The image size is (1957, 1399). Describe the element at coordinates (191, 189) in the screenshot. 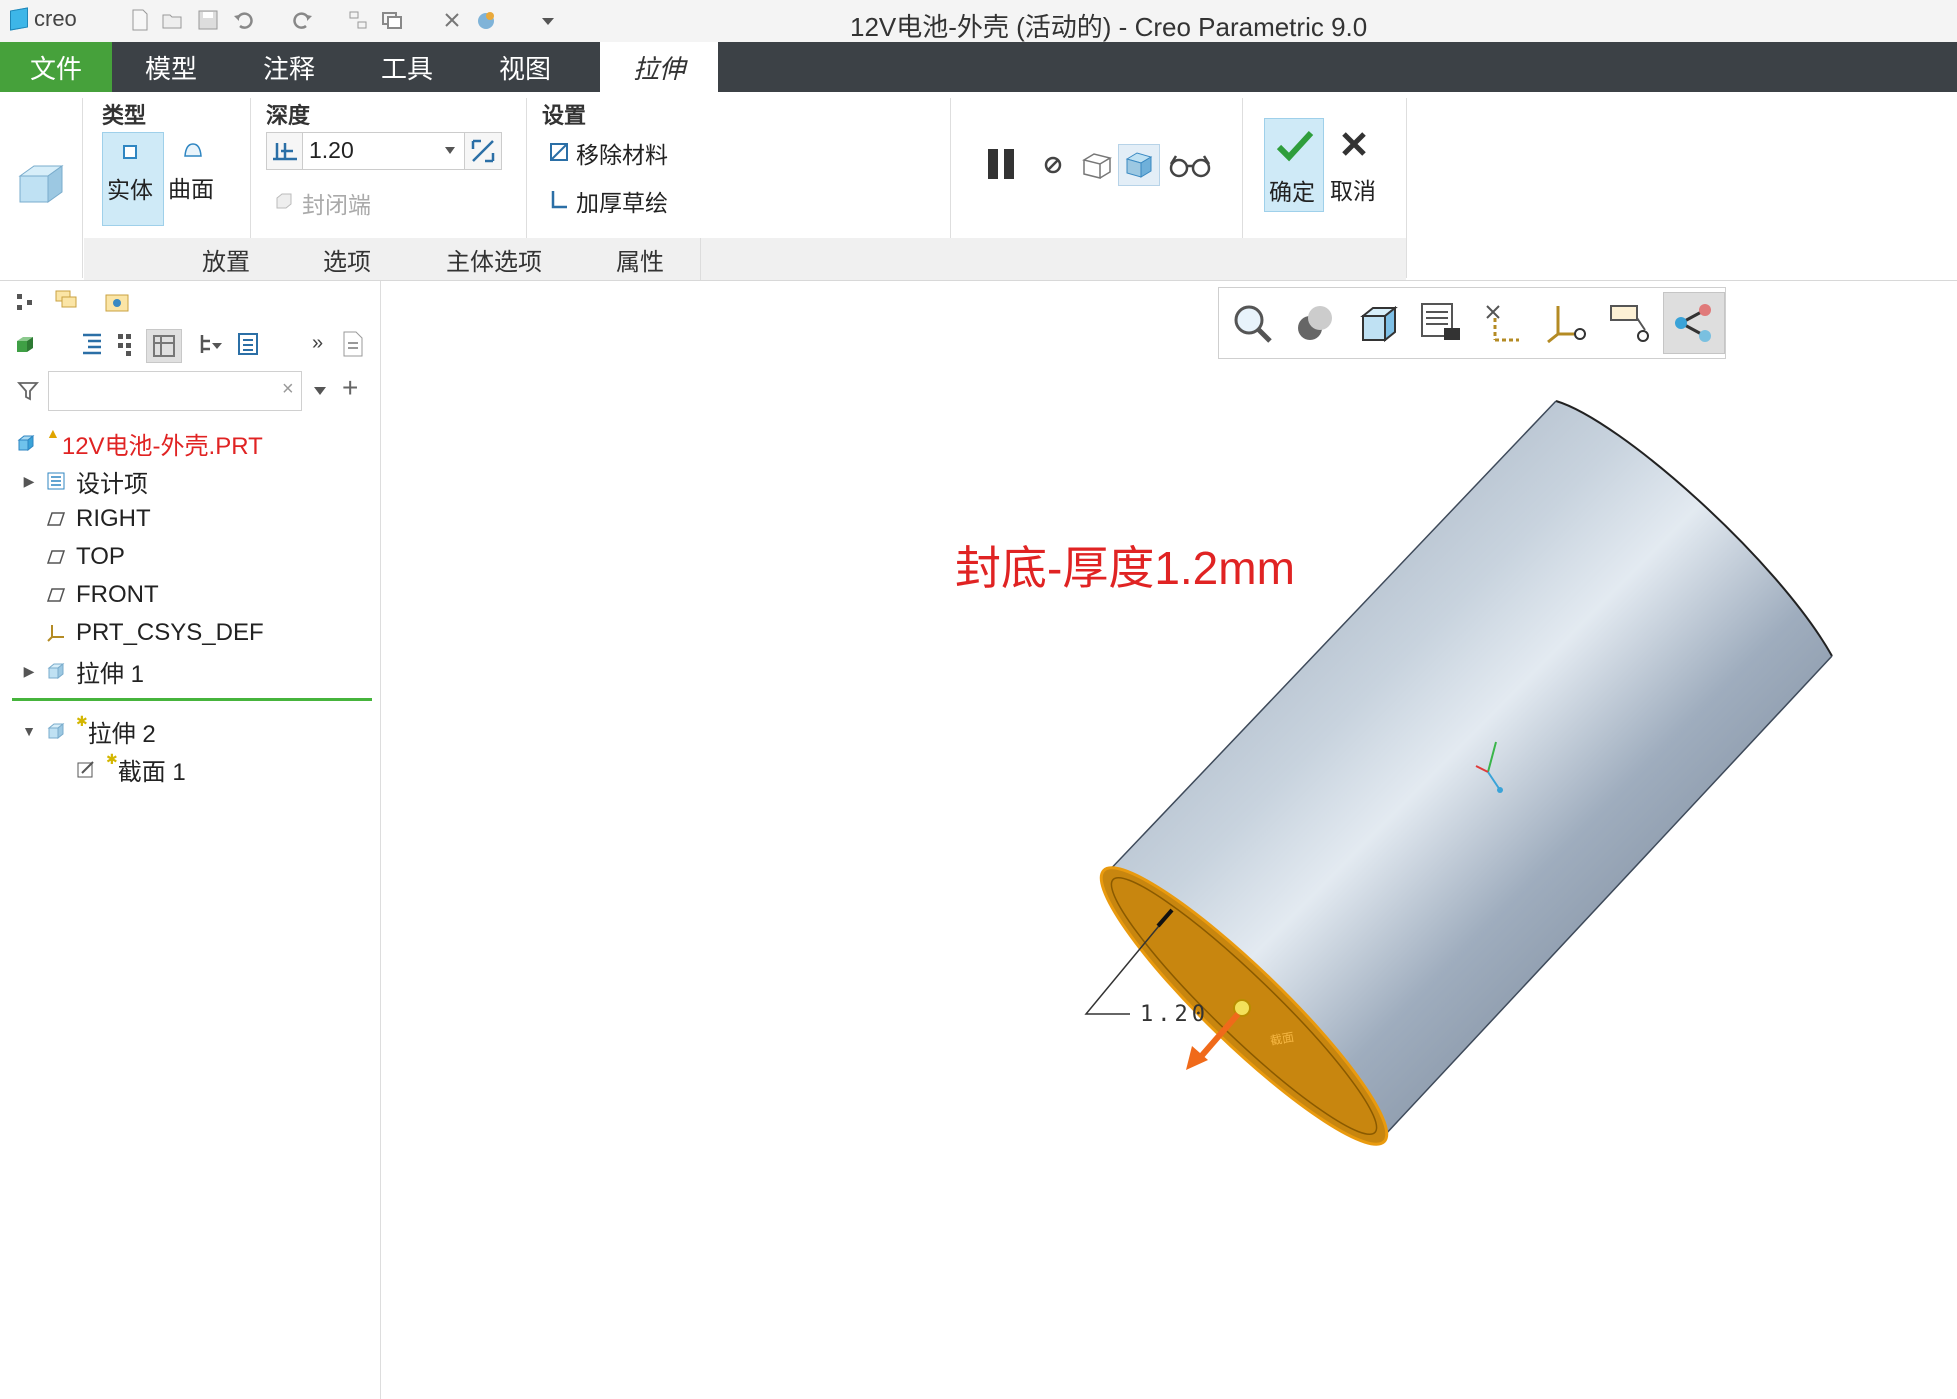

I see `surface-label: 曲面` at that location.